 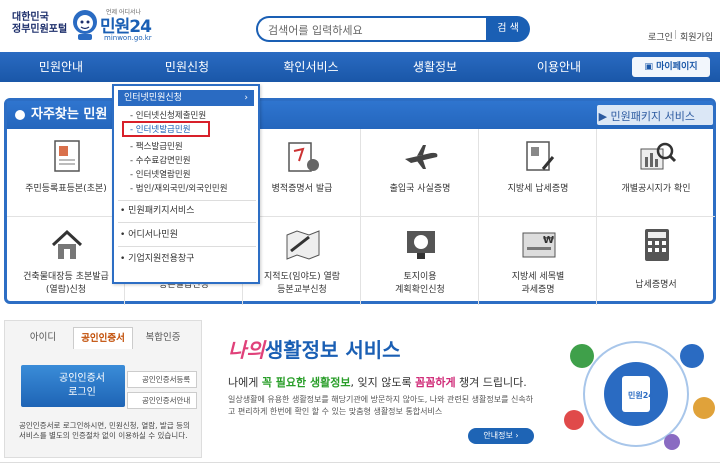 I want to click on chevron-right-icon: ›, so click(x=246, y=98).